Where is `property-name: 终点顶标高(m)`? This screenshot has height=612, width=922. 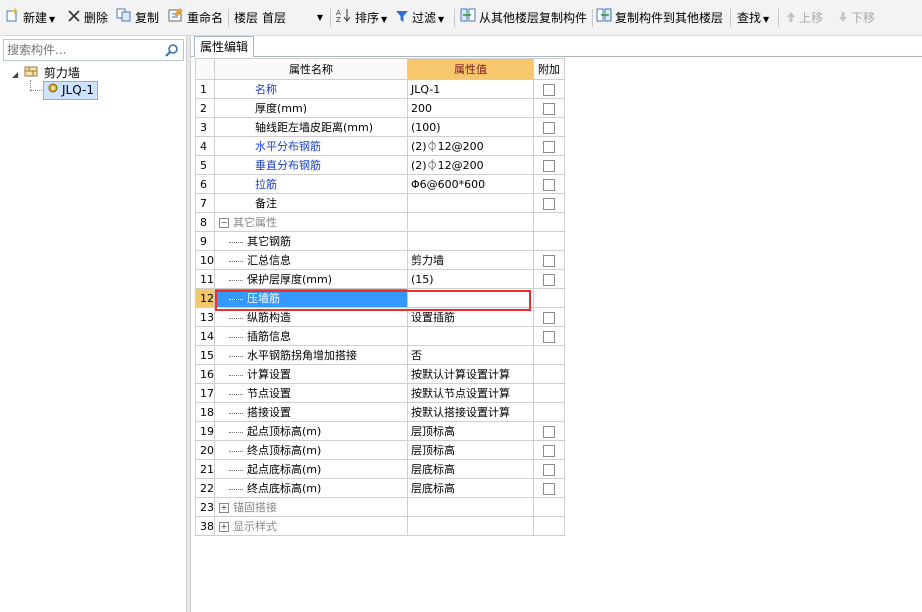 property-name: 终点顶标高(m) is located at coordinates (311, 450).